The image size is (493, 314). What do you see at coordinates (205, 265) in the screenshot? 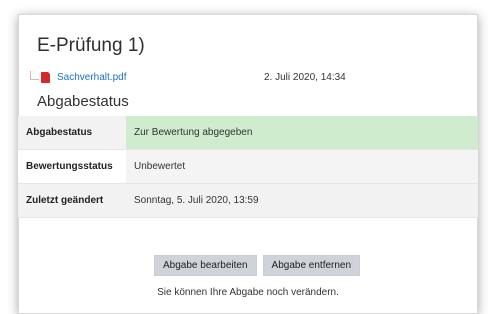
I see `edit-submission-button: Abgabe bearbeiten` at bounding box center [205, 265].